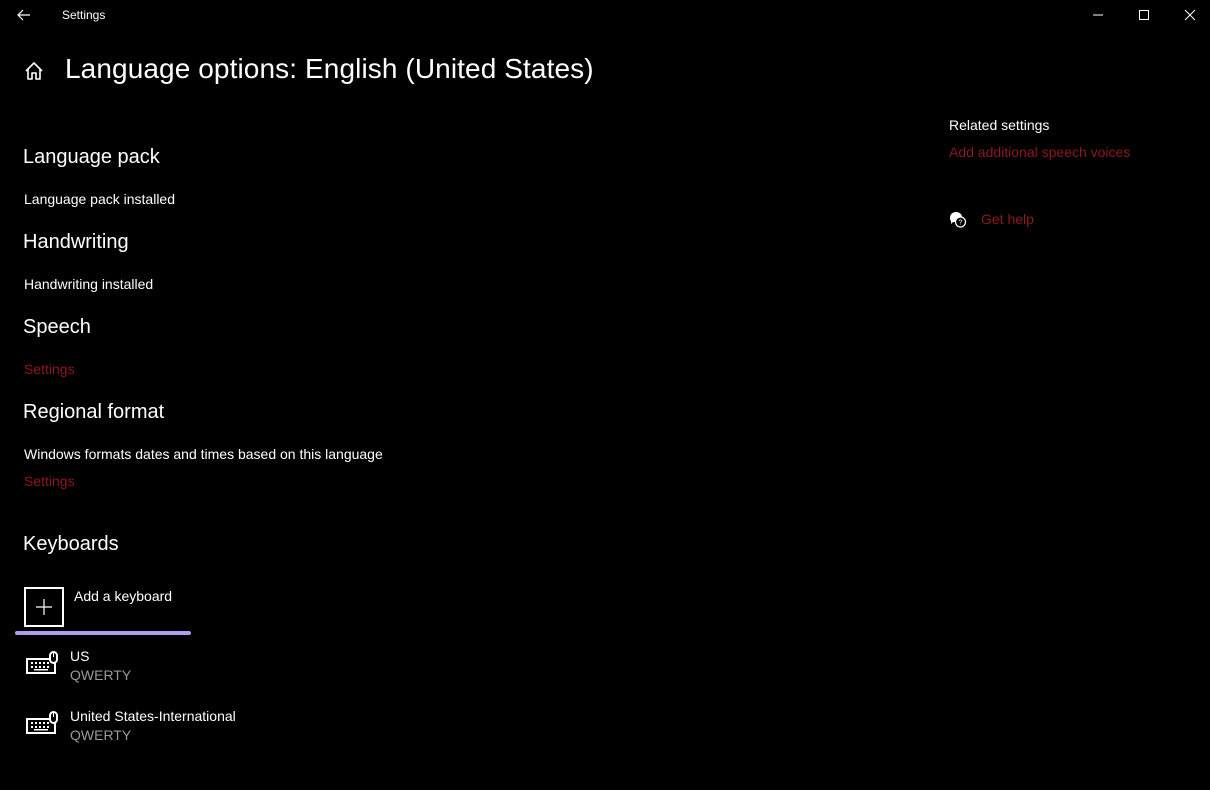 Image resolution: width=1210 pixels, height=790 pixels. I want to click on language-pack-heading: Language pack, so click(91, 157).